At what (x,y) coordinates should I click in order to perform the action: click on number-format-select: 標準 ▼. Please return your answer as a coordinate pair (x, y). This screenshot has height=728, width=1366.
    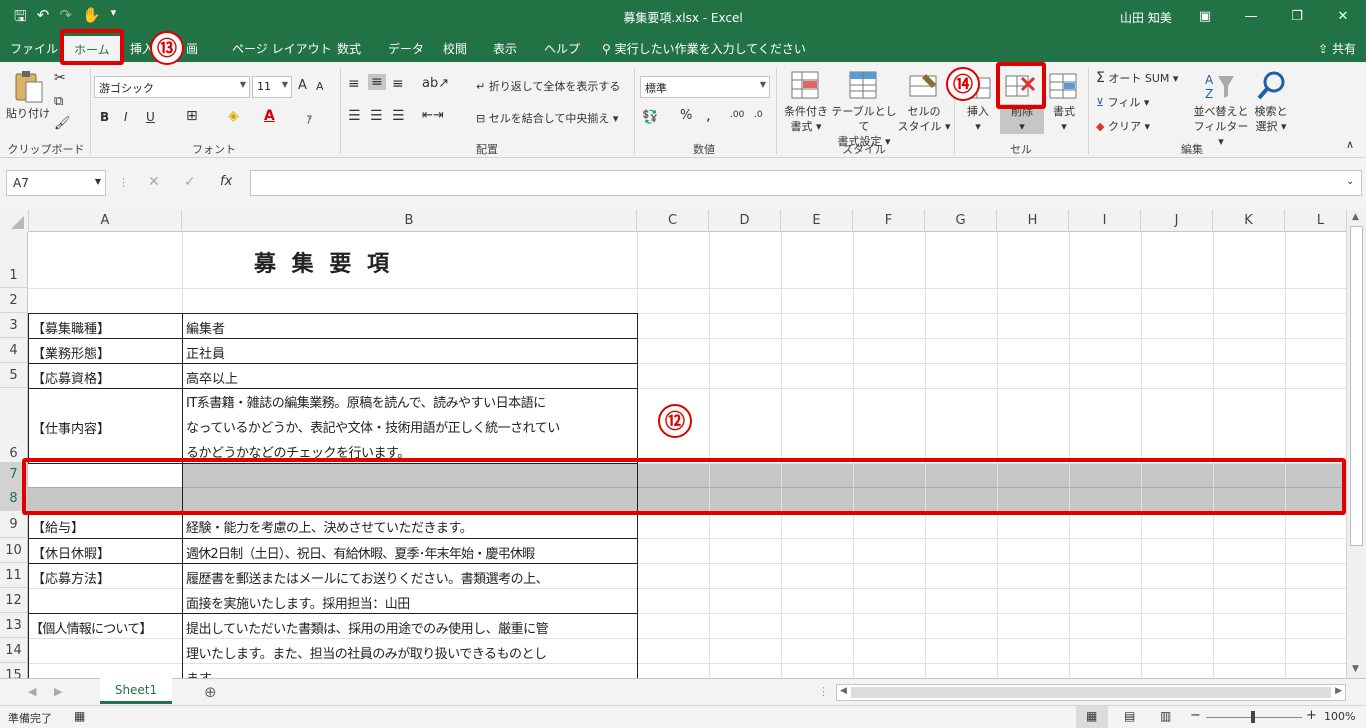
    Looking at the image, I should click on (705, 87).